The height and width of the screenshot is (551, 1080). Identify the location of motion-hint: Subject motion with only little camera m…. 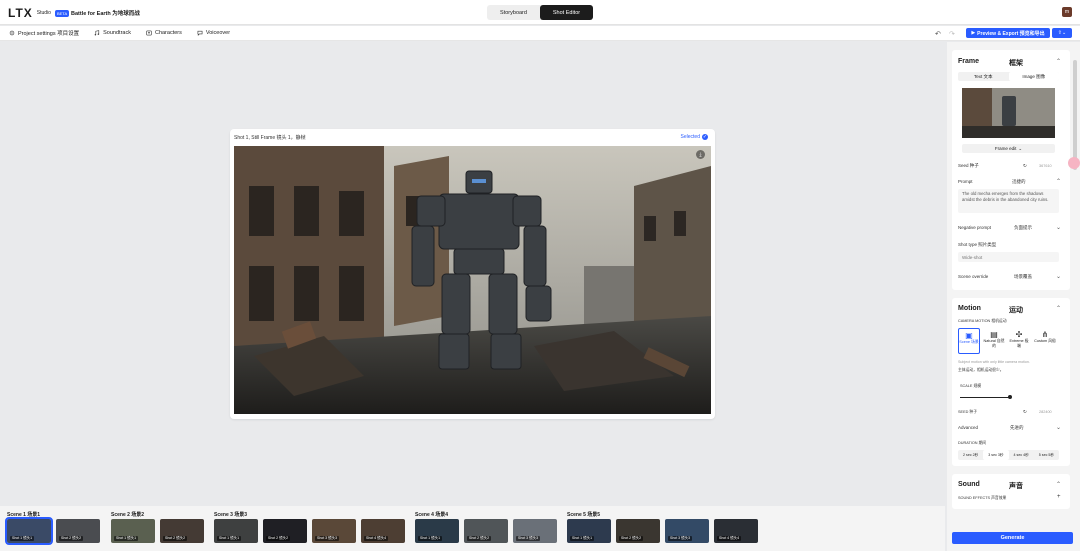
(994, 362).